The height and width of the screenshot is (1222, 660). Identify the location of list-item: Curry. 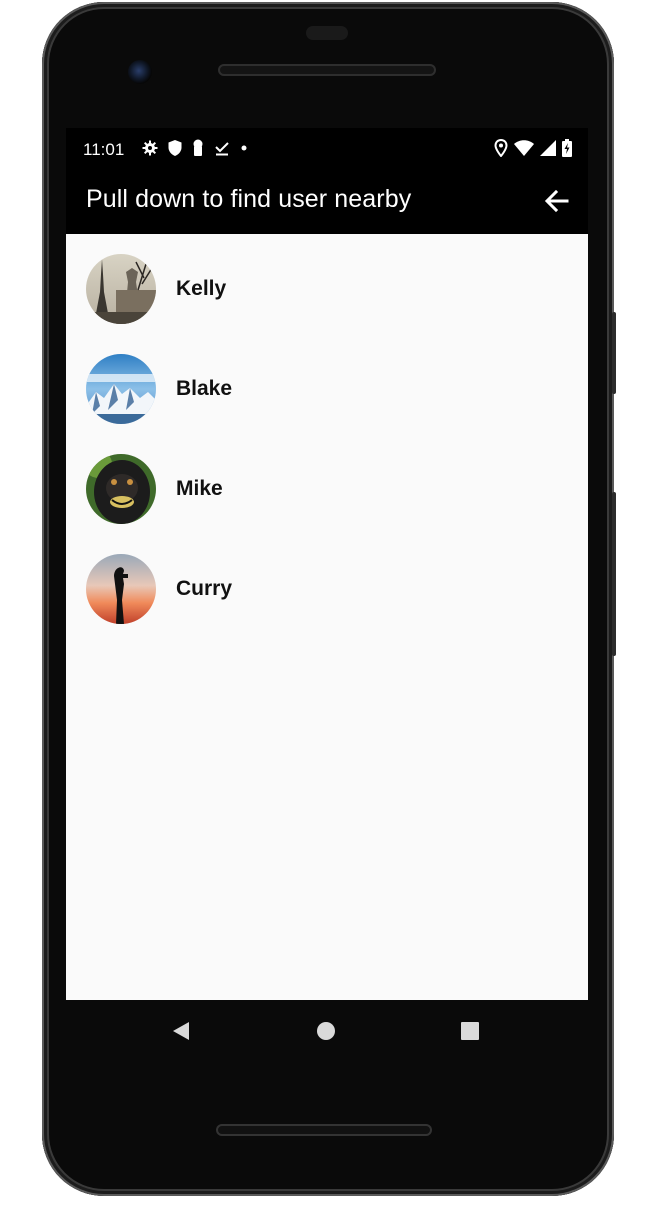
(327, 584).